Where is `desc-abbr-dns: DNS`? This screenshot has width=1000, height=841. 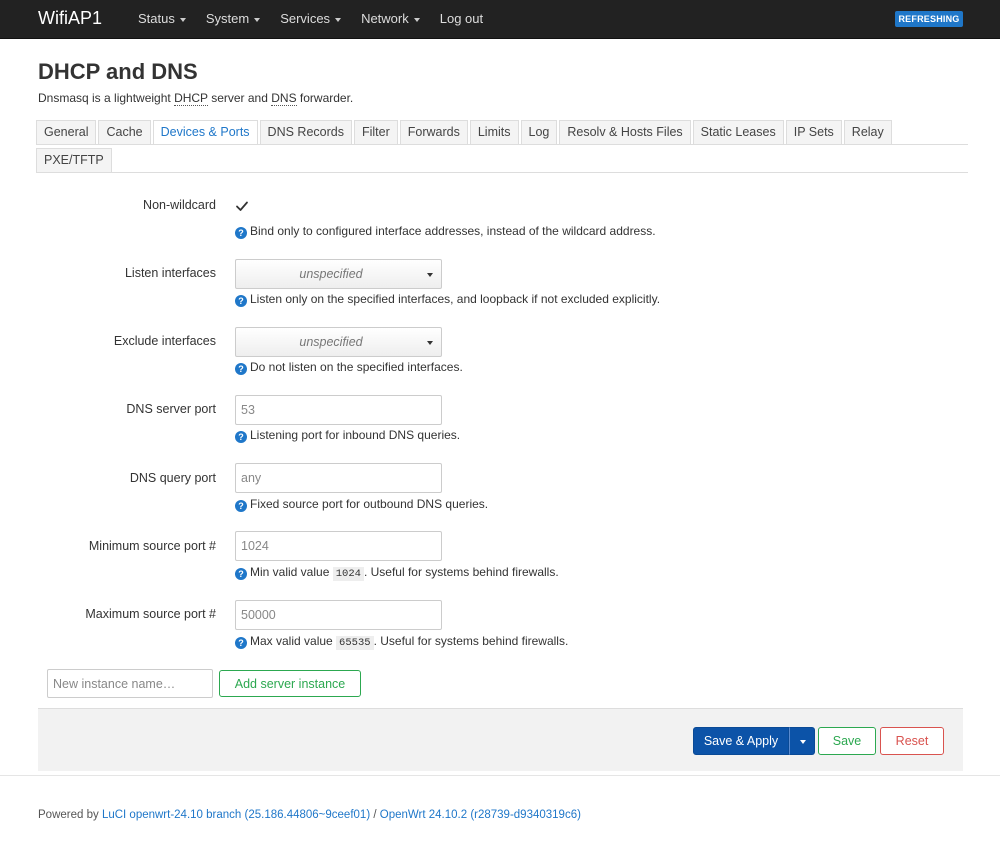
desc-abbr-dns: DNS is located at coordinates (284, 98).